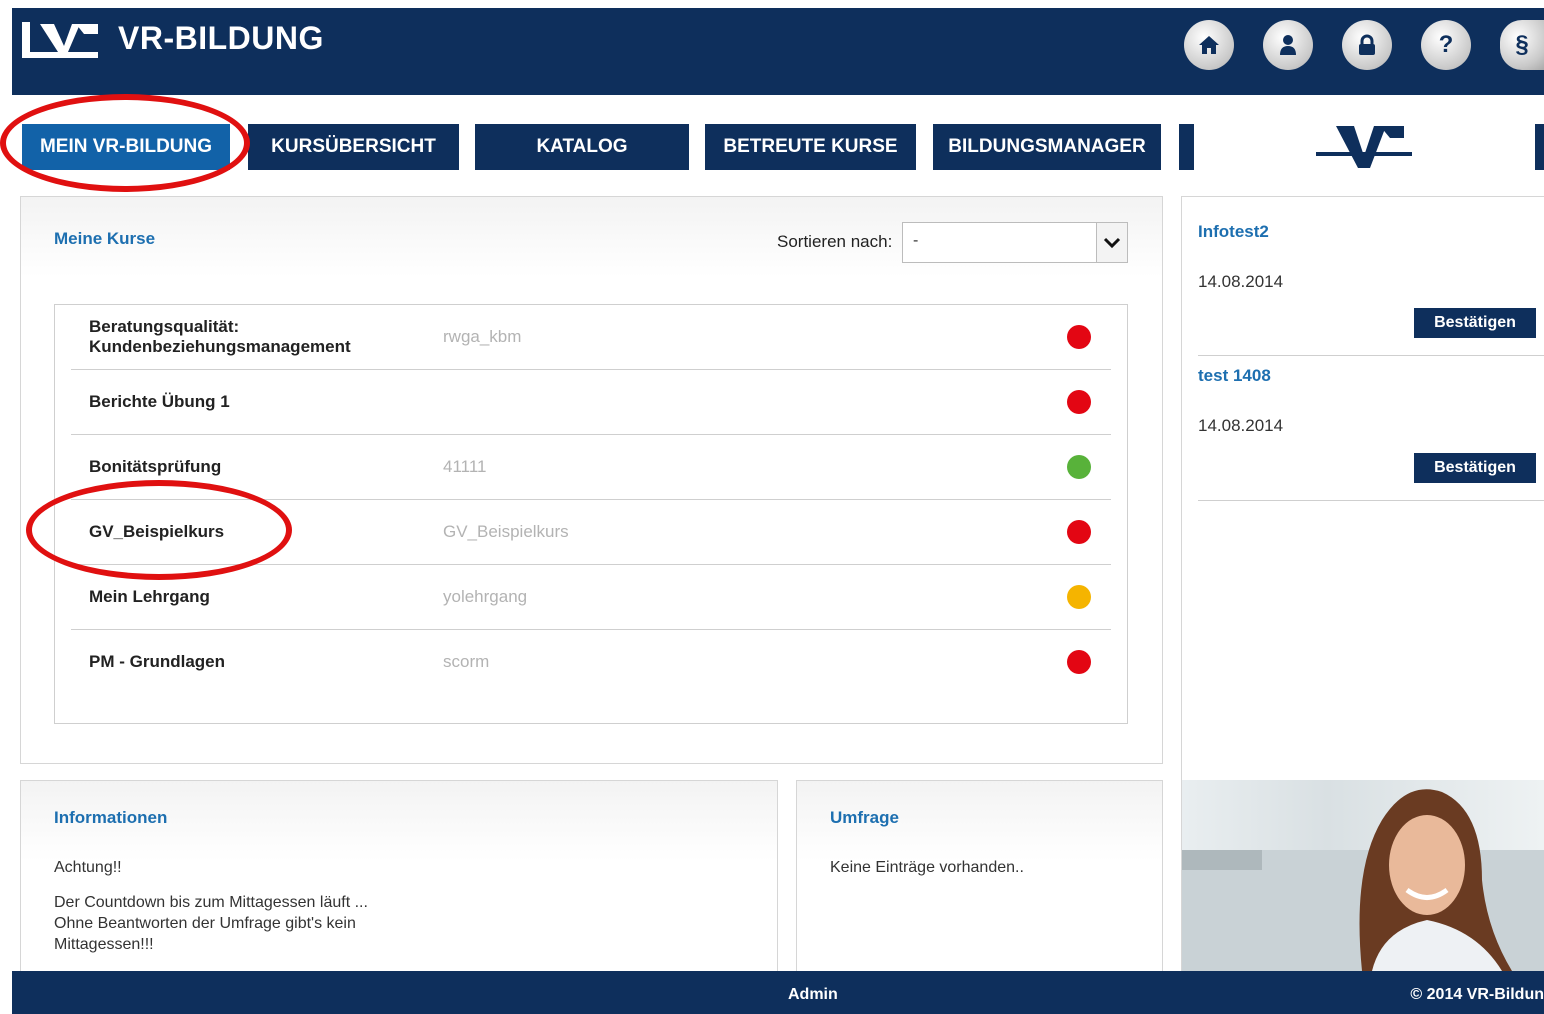 This screenshot has height=1014, width=1544. I want to click on course-row: PM - Grundlagen scorm, so click(591, 662).